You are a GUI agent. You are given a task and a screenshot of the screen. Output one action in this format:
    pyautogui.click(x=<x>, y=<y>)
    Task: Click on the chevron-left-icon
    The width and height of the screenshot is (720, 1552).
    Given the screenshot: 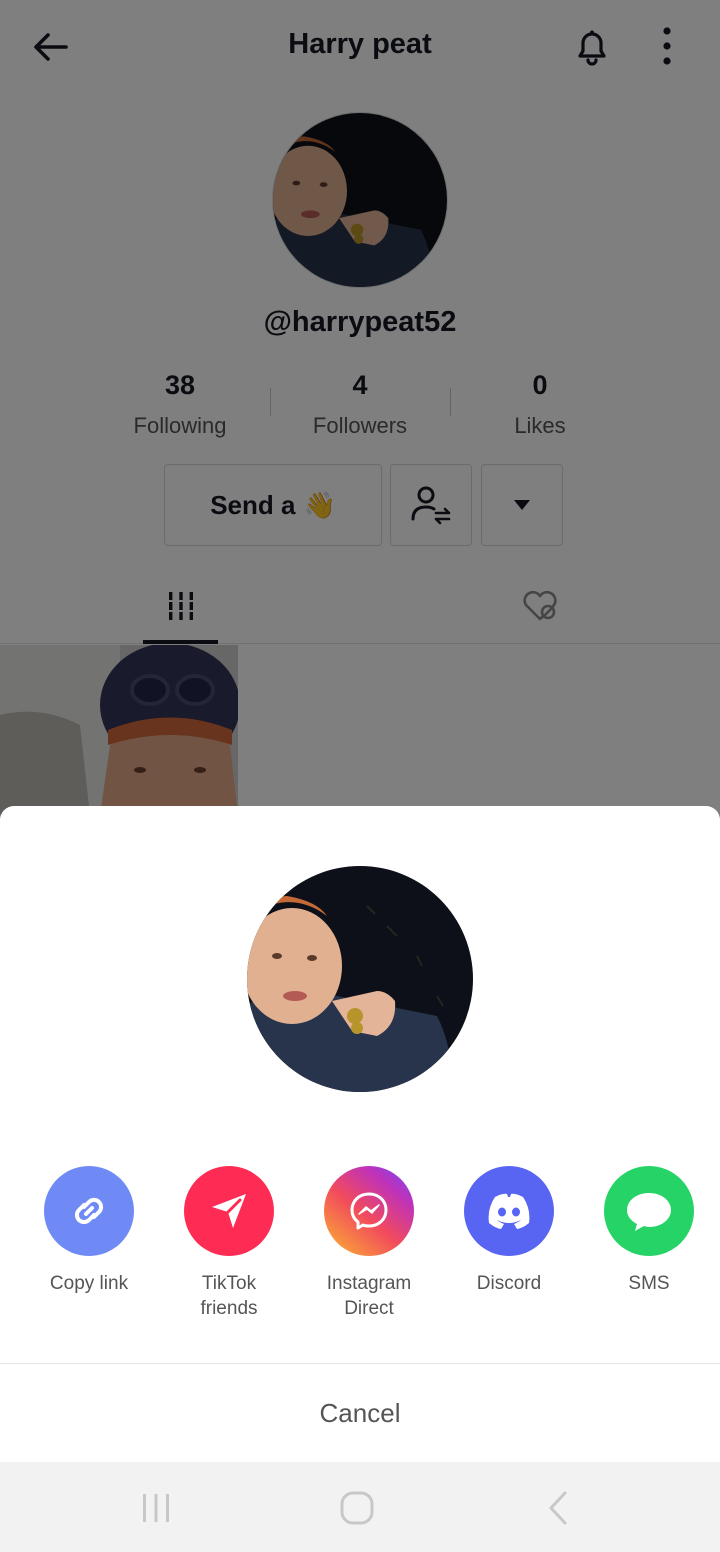 What is the action you would take?
    pyautogui.click(x=558, y=1508)
    